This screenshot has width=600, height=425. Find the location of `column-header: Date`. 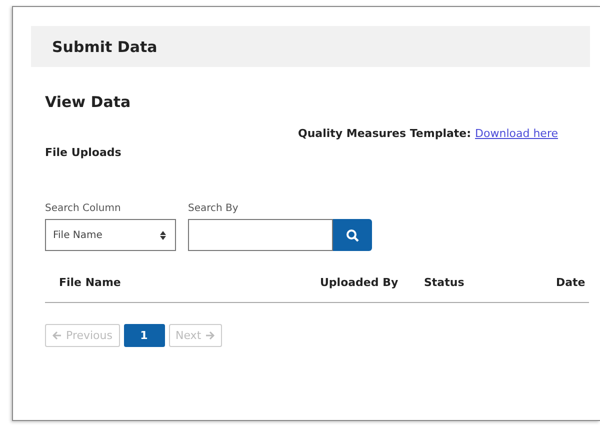

column-header: Date is located at coordinates (571, 282).